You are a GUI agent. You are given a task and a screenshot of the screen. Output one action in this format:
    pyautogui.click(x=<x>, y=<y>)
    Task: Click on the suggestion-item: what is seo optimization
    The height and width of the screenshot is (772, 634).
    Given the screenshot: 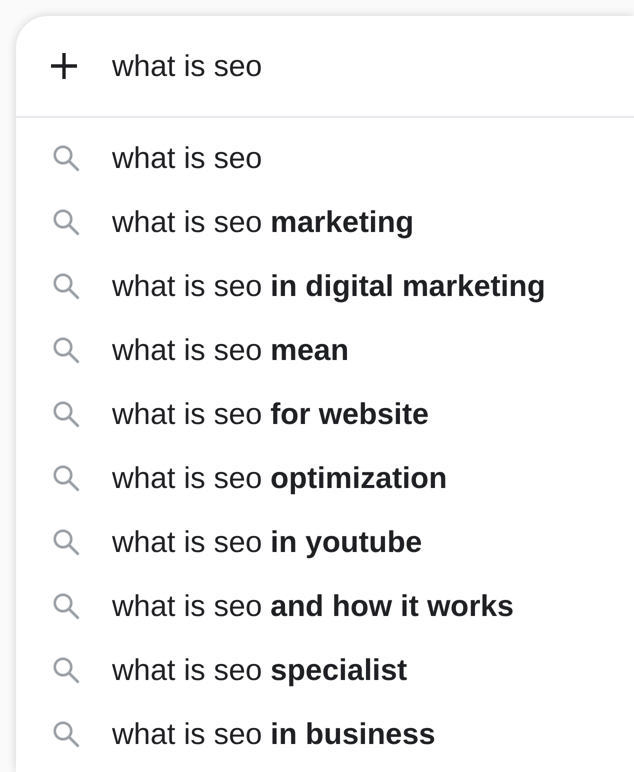 What is the action you would take?
    pyautogui.click(x=238, y=478)
    